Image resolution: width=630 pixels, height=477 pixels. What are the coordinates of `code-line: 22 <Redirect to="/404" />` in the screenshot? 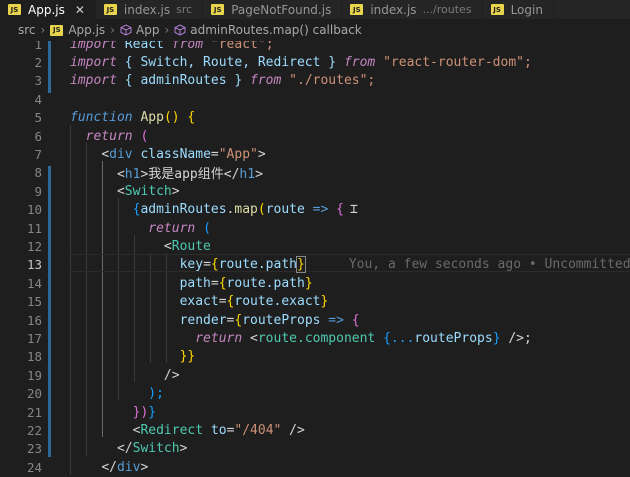 It's located at (315, 430).